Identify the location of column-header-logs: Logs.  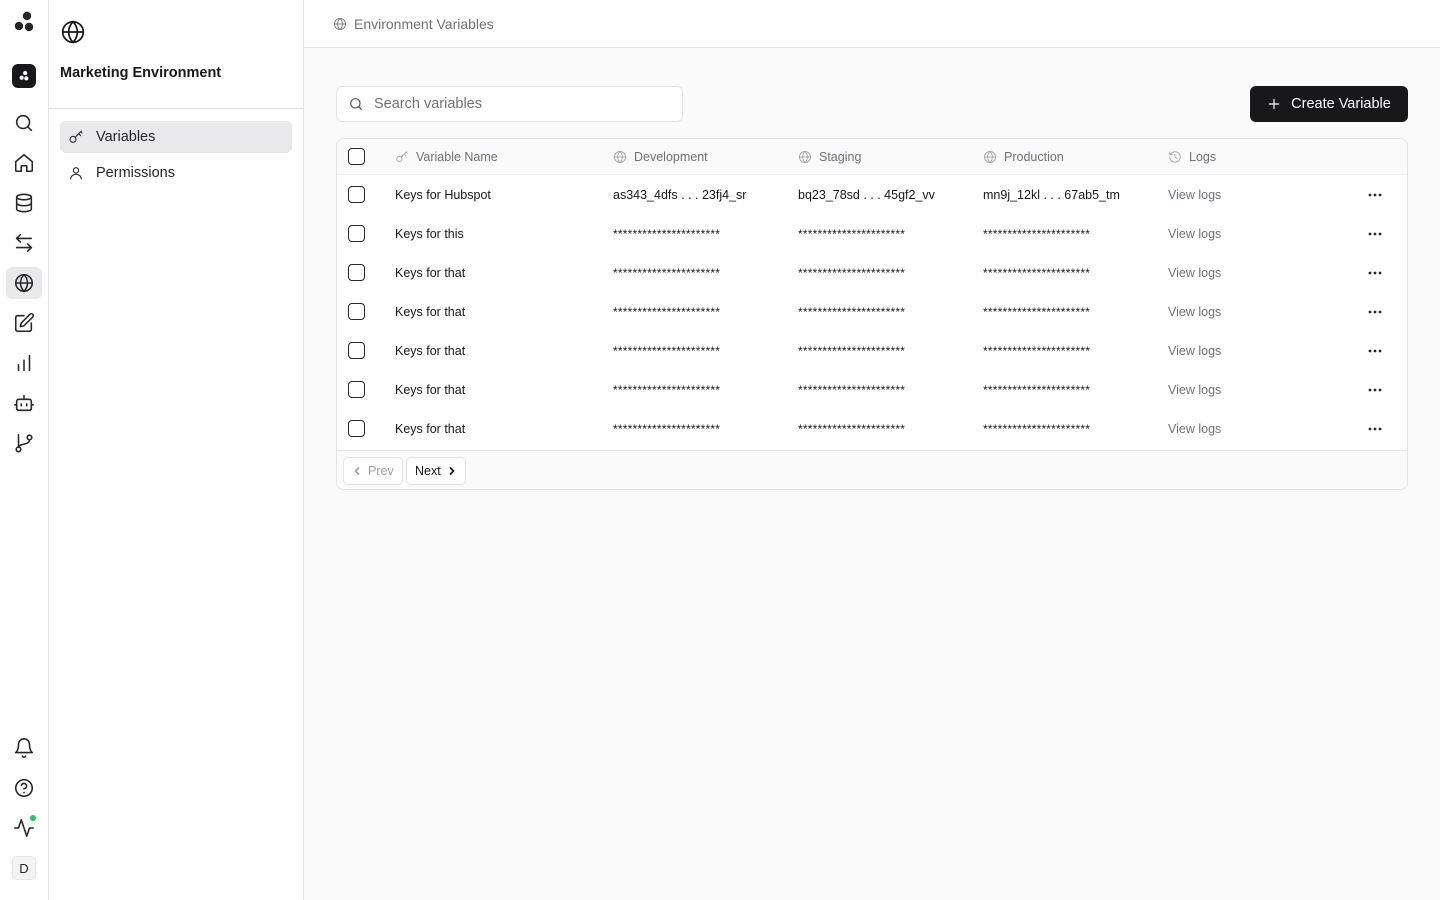
(1192, 156).